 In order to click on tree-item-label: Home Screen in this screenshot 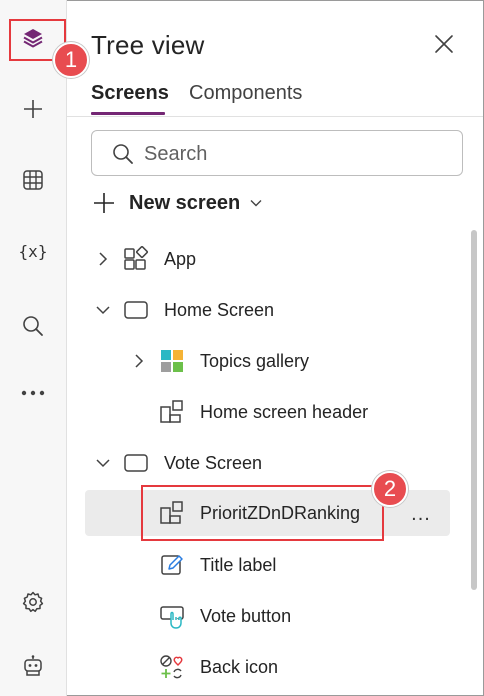, I will do `click(219, 310)`.